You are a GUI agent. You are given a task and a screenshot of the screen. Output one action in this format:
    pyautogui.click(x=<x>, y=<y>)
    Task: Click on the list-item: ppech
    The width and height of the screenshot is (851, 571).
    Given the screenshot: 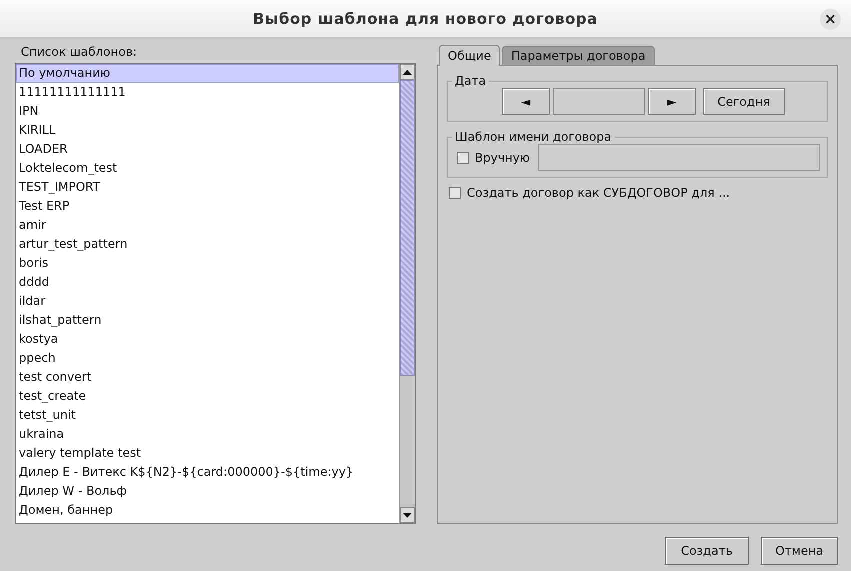 What is the action you would take?
    pyautogui.click(x=207, y=358)
    